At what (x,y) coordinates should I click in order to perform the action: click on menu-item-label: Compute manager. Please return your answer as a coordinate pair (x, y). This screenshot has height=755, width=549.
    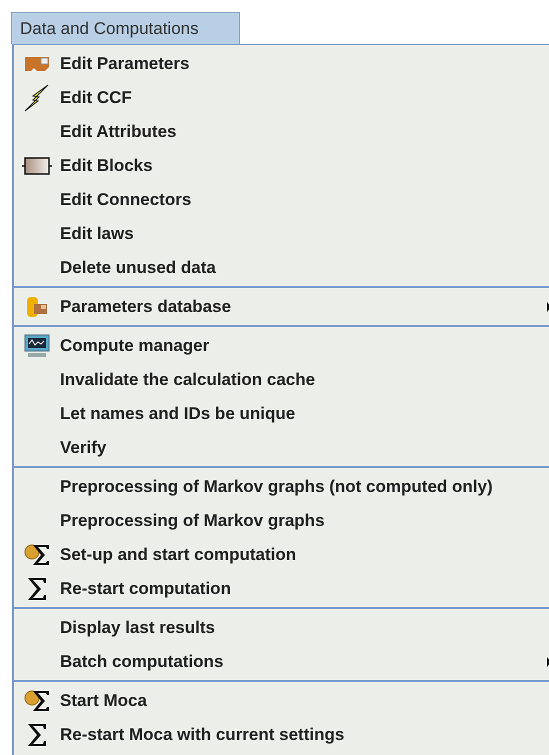
    Looking at the image, I should click on (135, 346).